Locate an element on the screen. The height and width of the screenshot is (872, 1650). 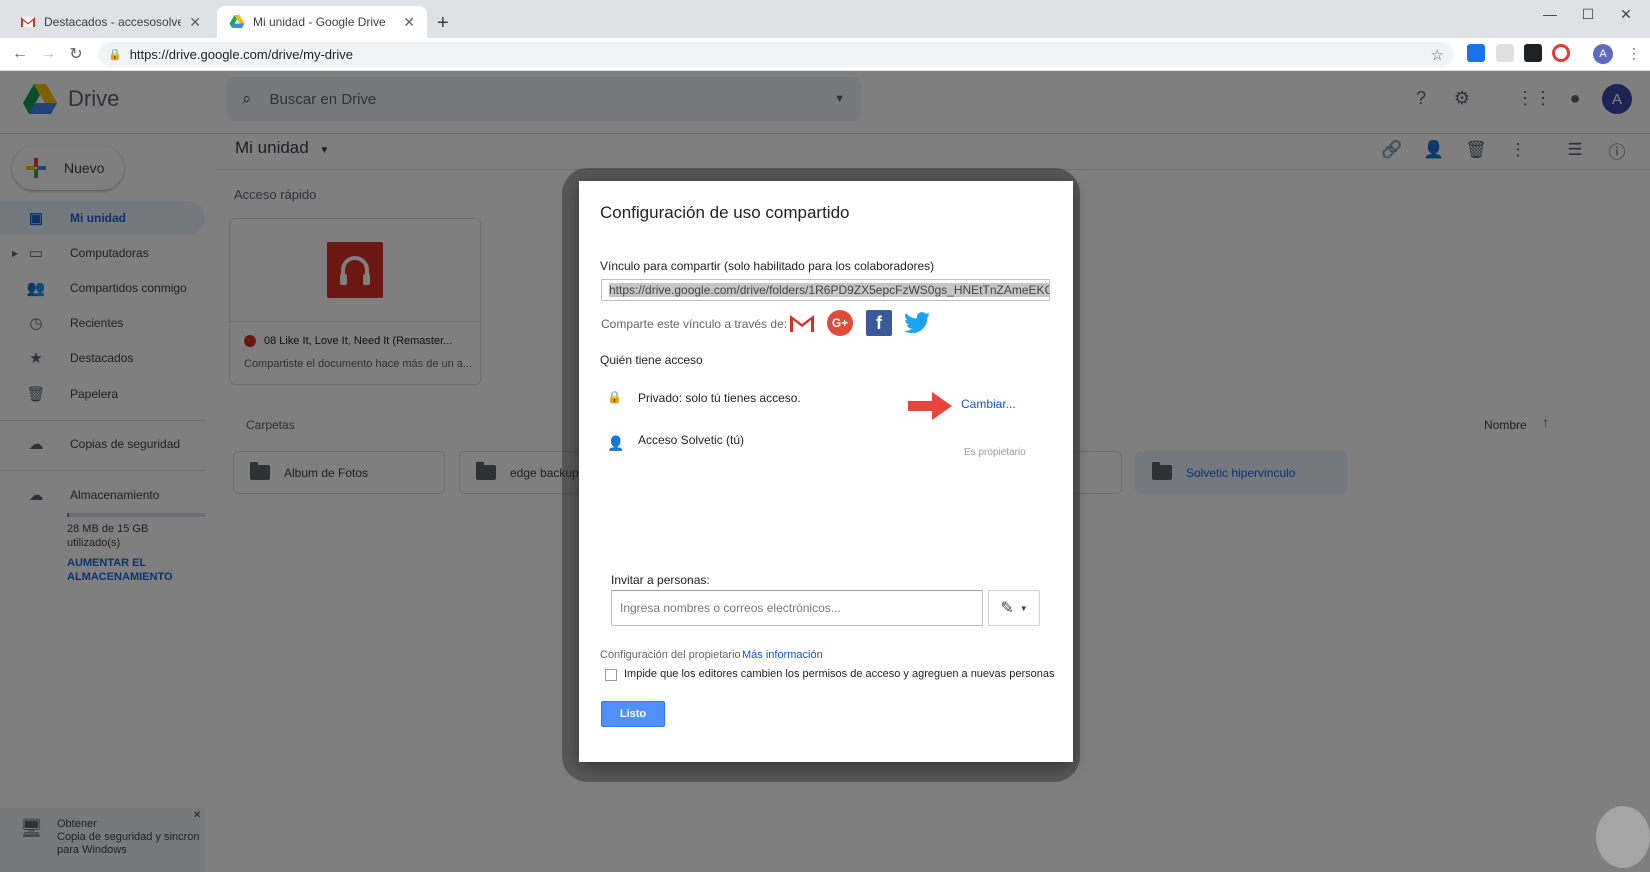
prevent-editors-checkbox is located at coordinates (611, 675).